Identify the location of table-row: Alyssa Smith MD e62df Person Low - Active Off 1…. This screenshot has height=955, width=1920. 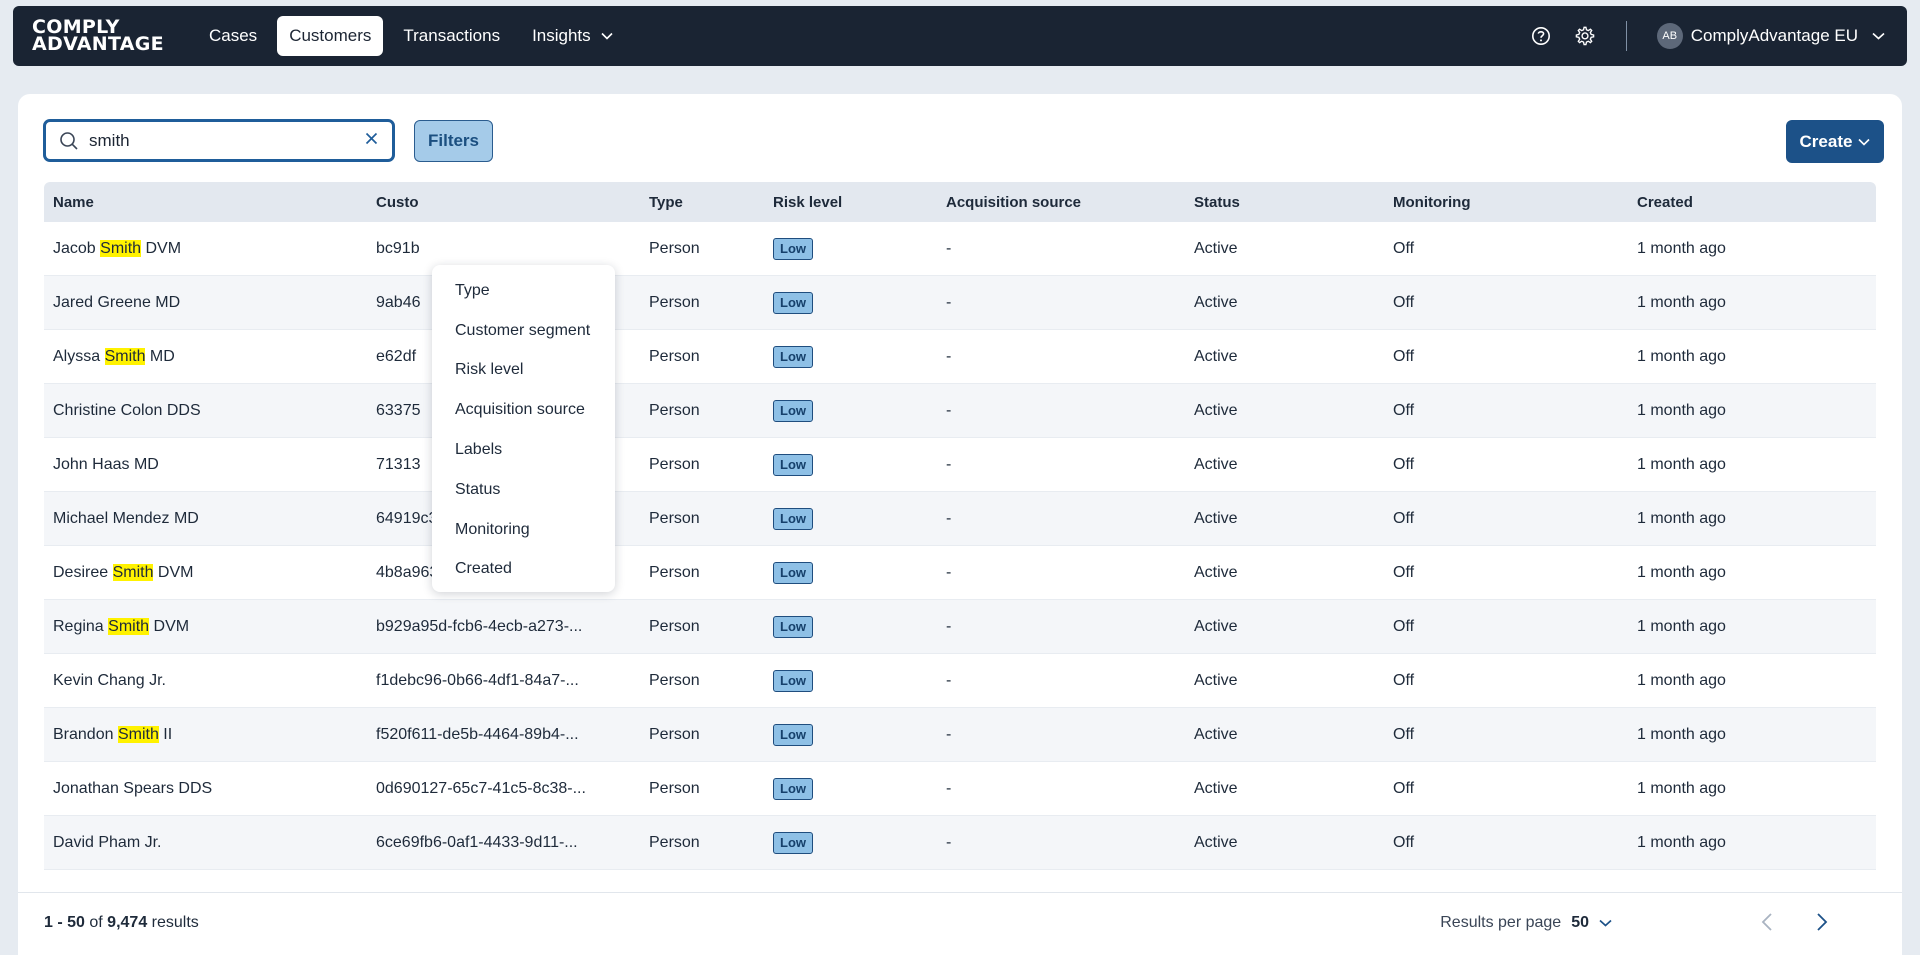
(960, 357).